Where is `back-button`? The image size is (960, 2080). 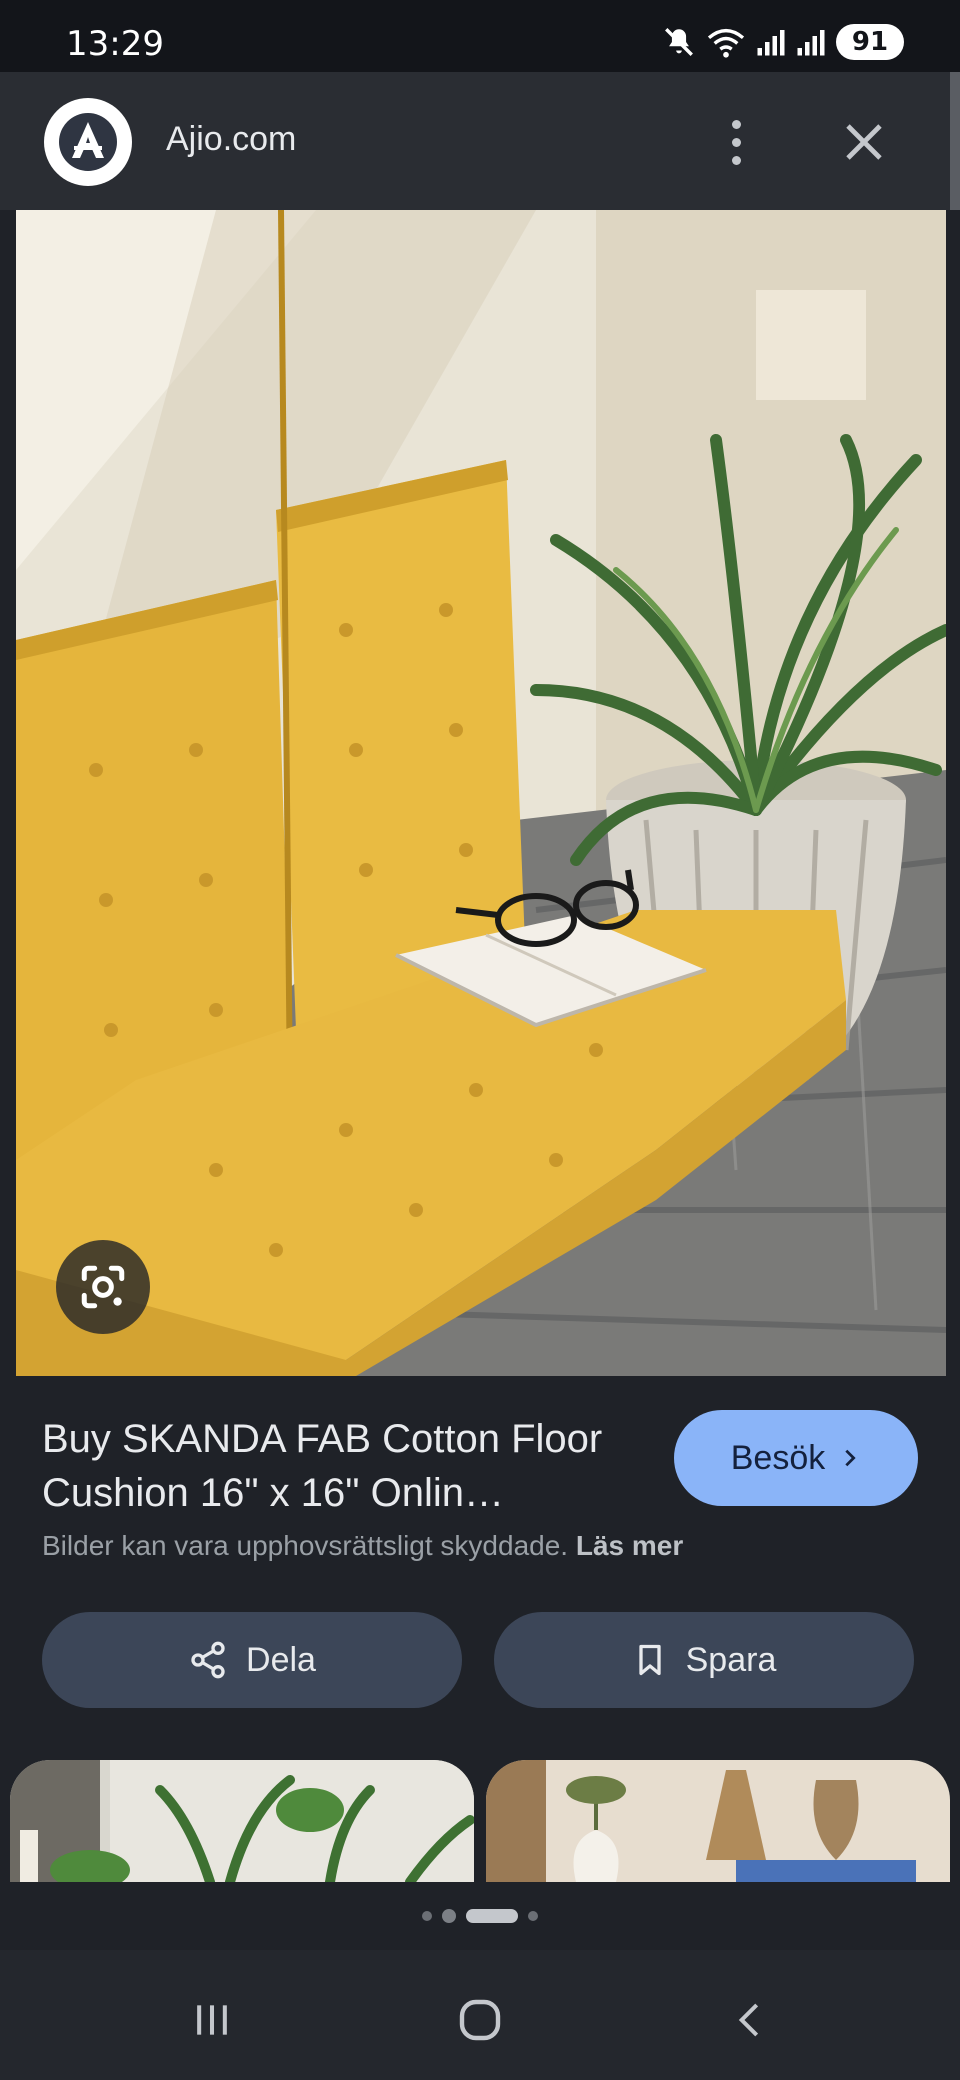
back-button is located at coordinates (750, 2020).